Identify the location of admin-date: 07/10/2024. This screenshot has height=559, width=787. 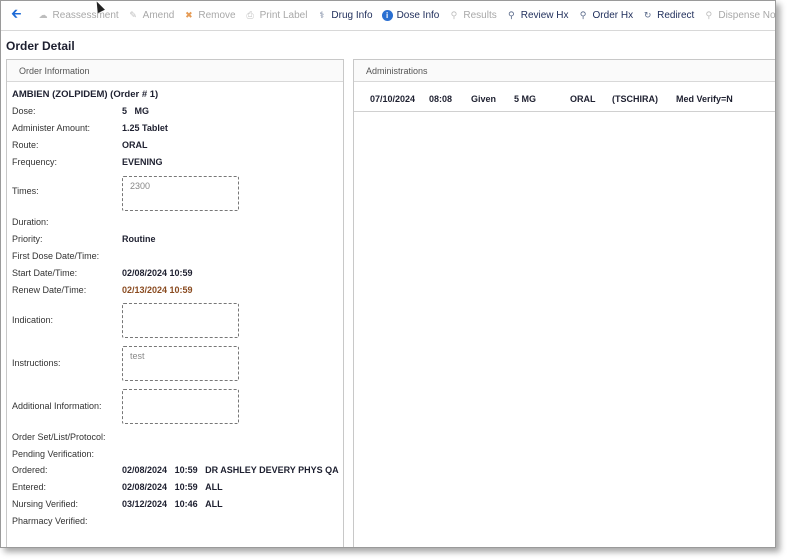
(393, 99).